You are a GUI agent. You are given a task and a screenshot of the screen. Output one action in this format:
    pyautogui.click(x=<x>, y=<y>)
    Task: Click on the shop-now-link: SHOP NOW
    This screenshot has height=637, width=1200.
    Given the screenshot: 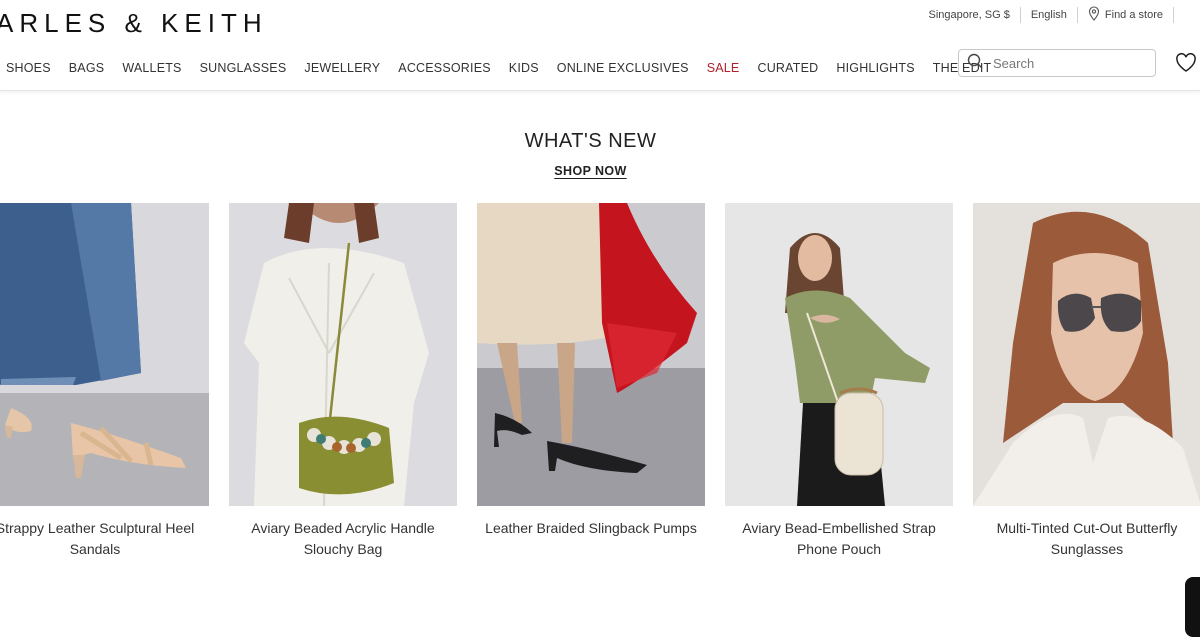 What is the action you would take?
    pyautogui.click(x=590, y=171)
    